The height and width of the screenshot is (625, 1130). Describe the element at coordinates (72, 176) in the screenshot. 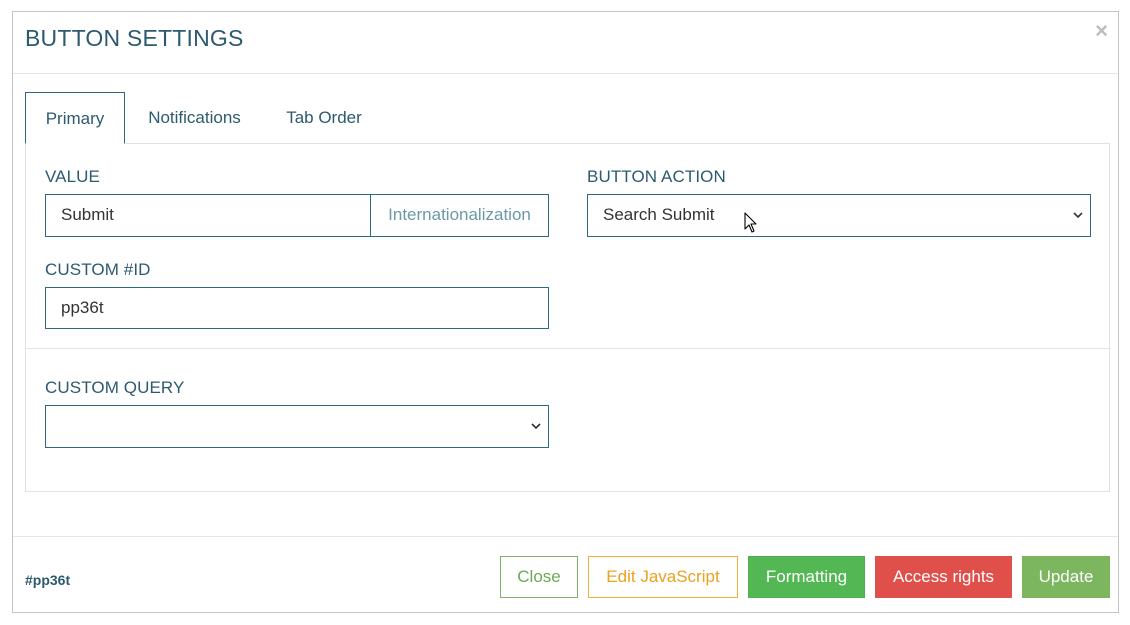

I see `value-label: VALUE` at that location.